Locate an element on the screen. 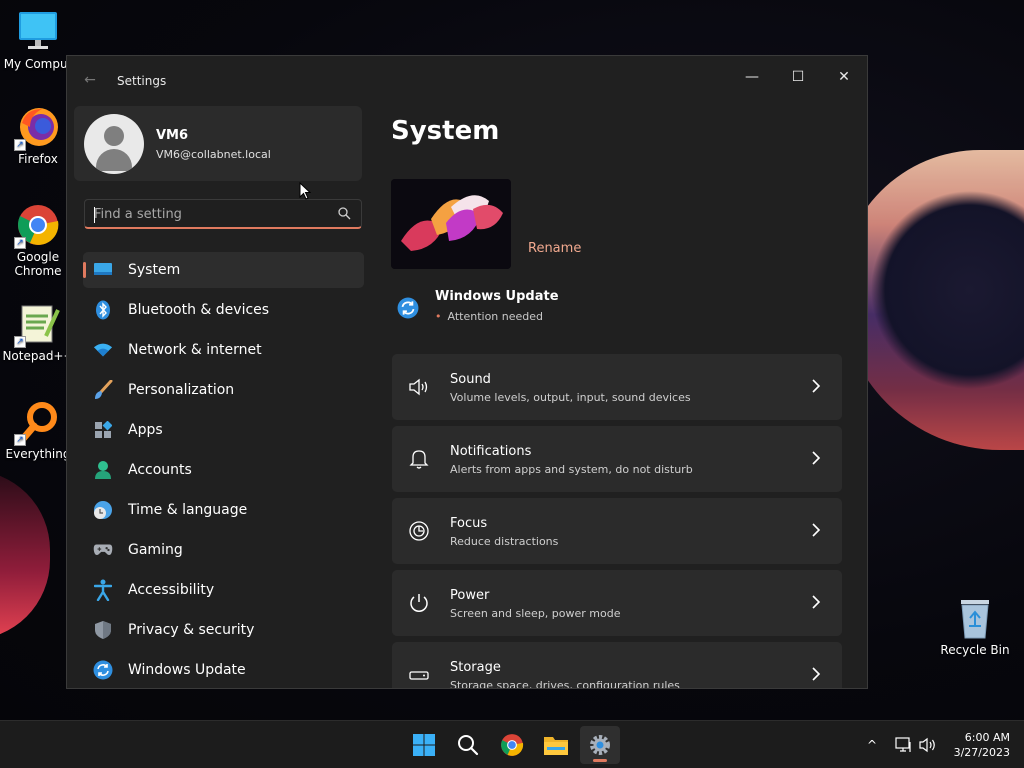 This screenshot has height=768, width=1024. taskbar-file-explorer-button is located at coordinates (556, 745).